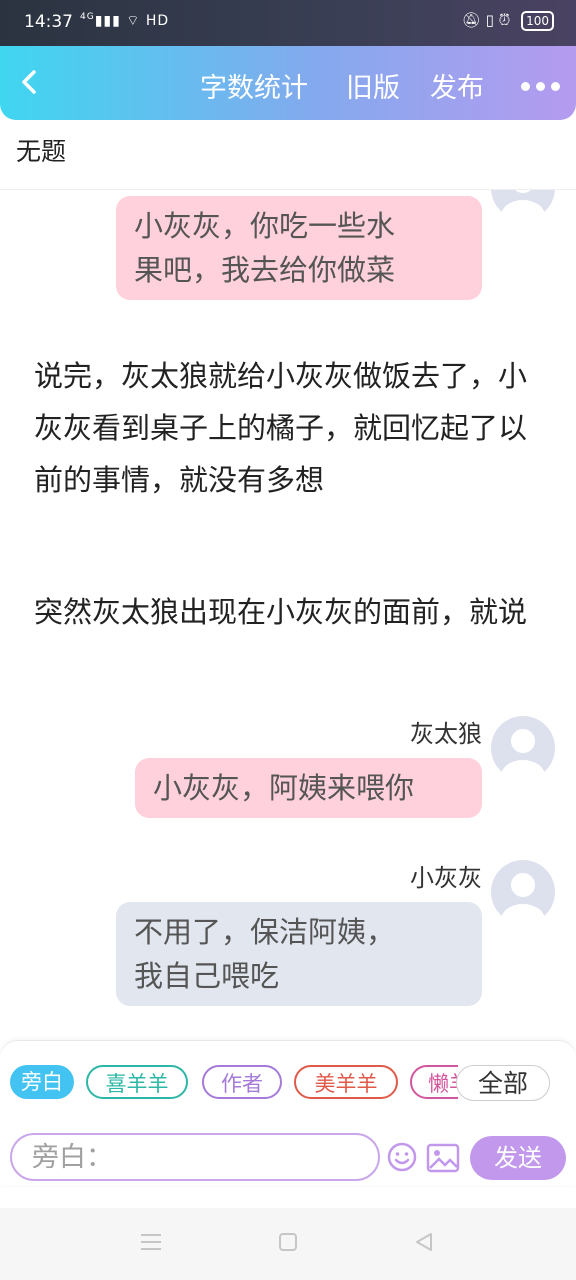 The width and height of the screenshot is (576, 1280). I want to click on triangle-back-icon, so click(424, 1244).